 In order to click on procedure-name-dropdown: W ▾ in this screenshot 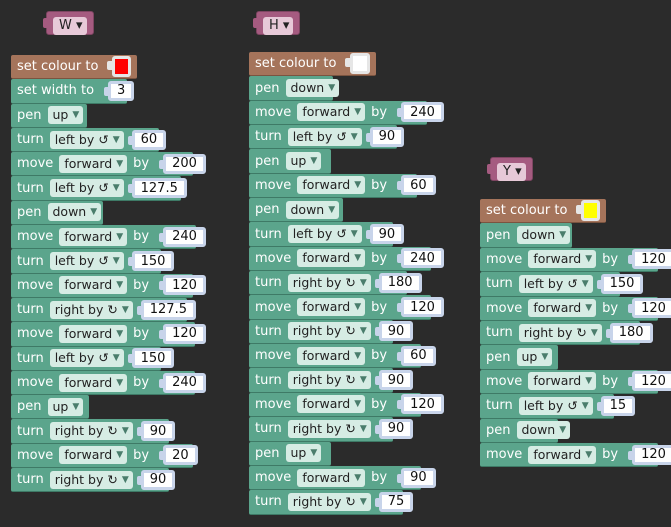, I will do `click(70, 26)`.